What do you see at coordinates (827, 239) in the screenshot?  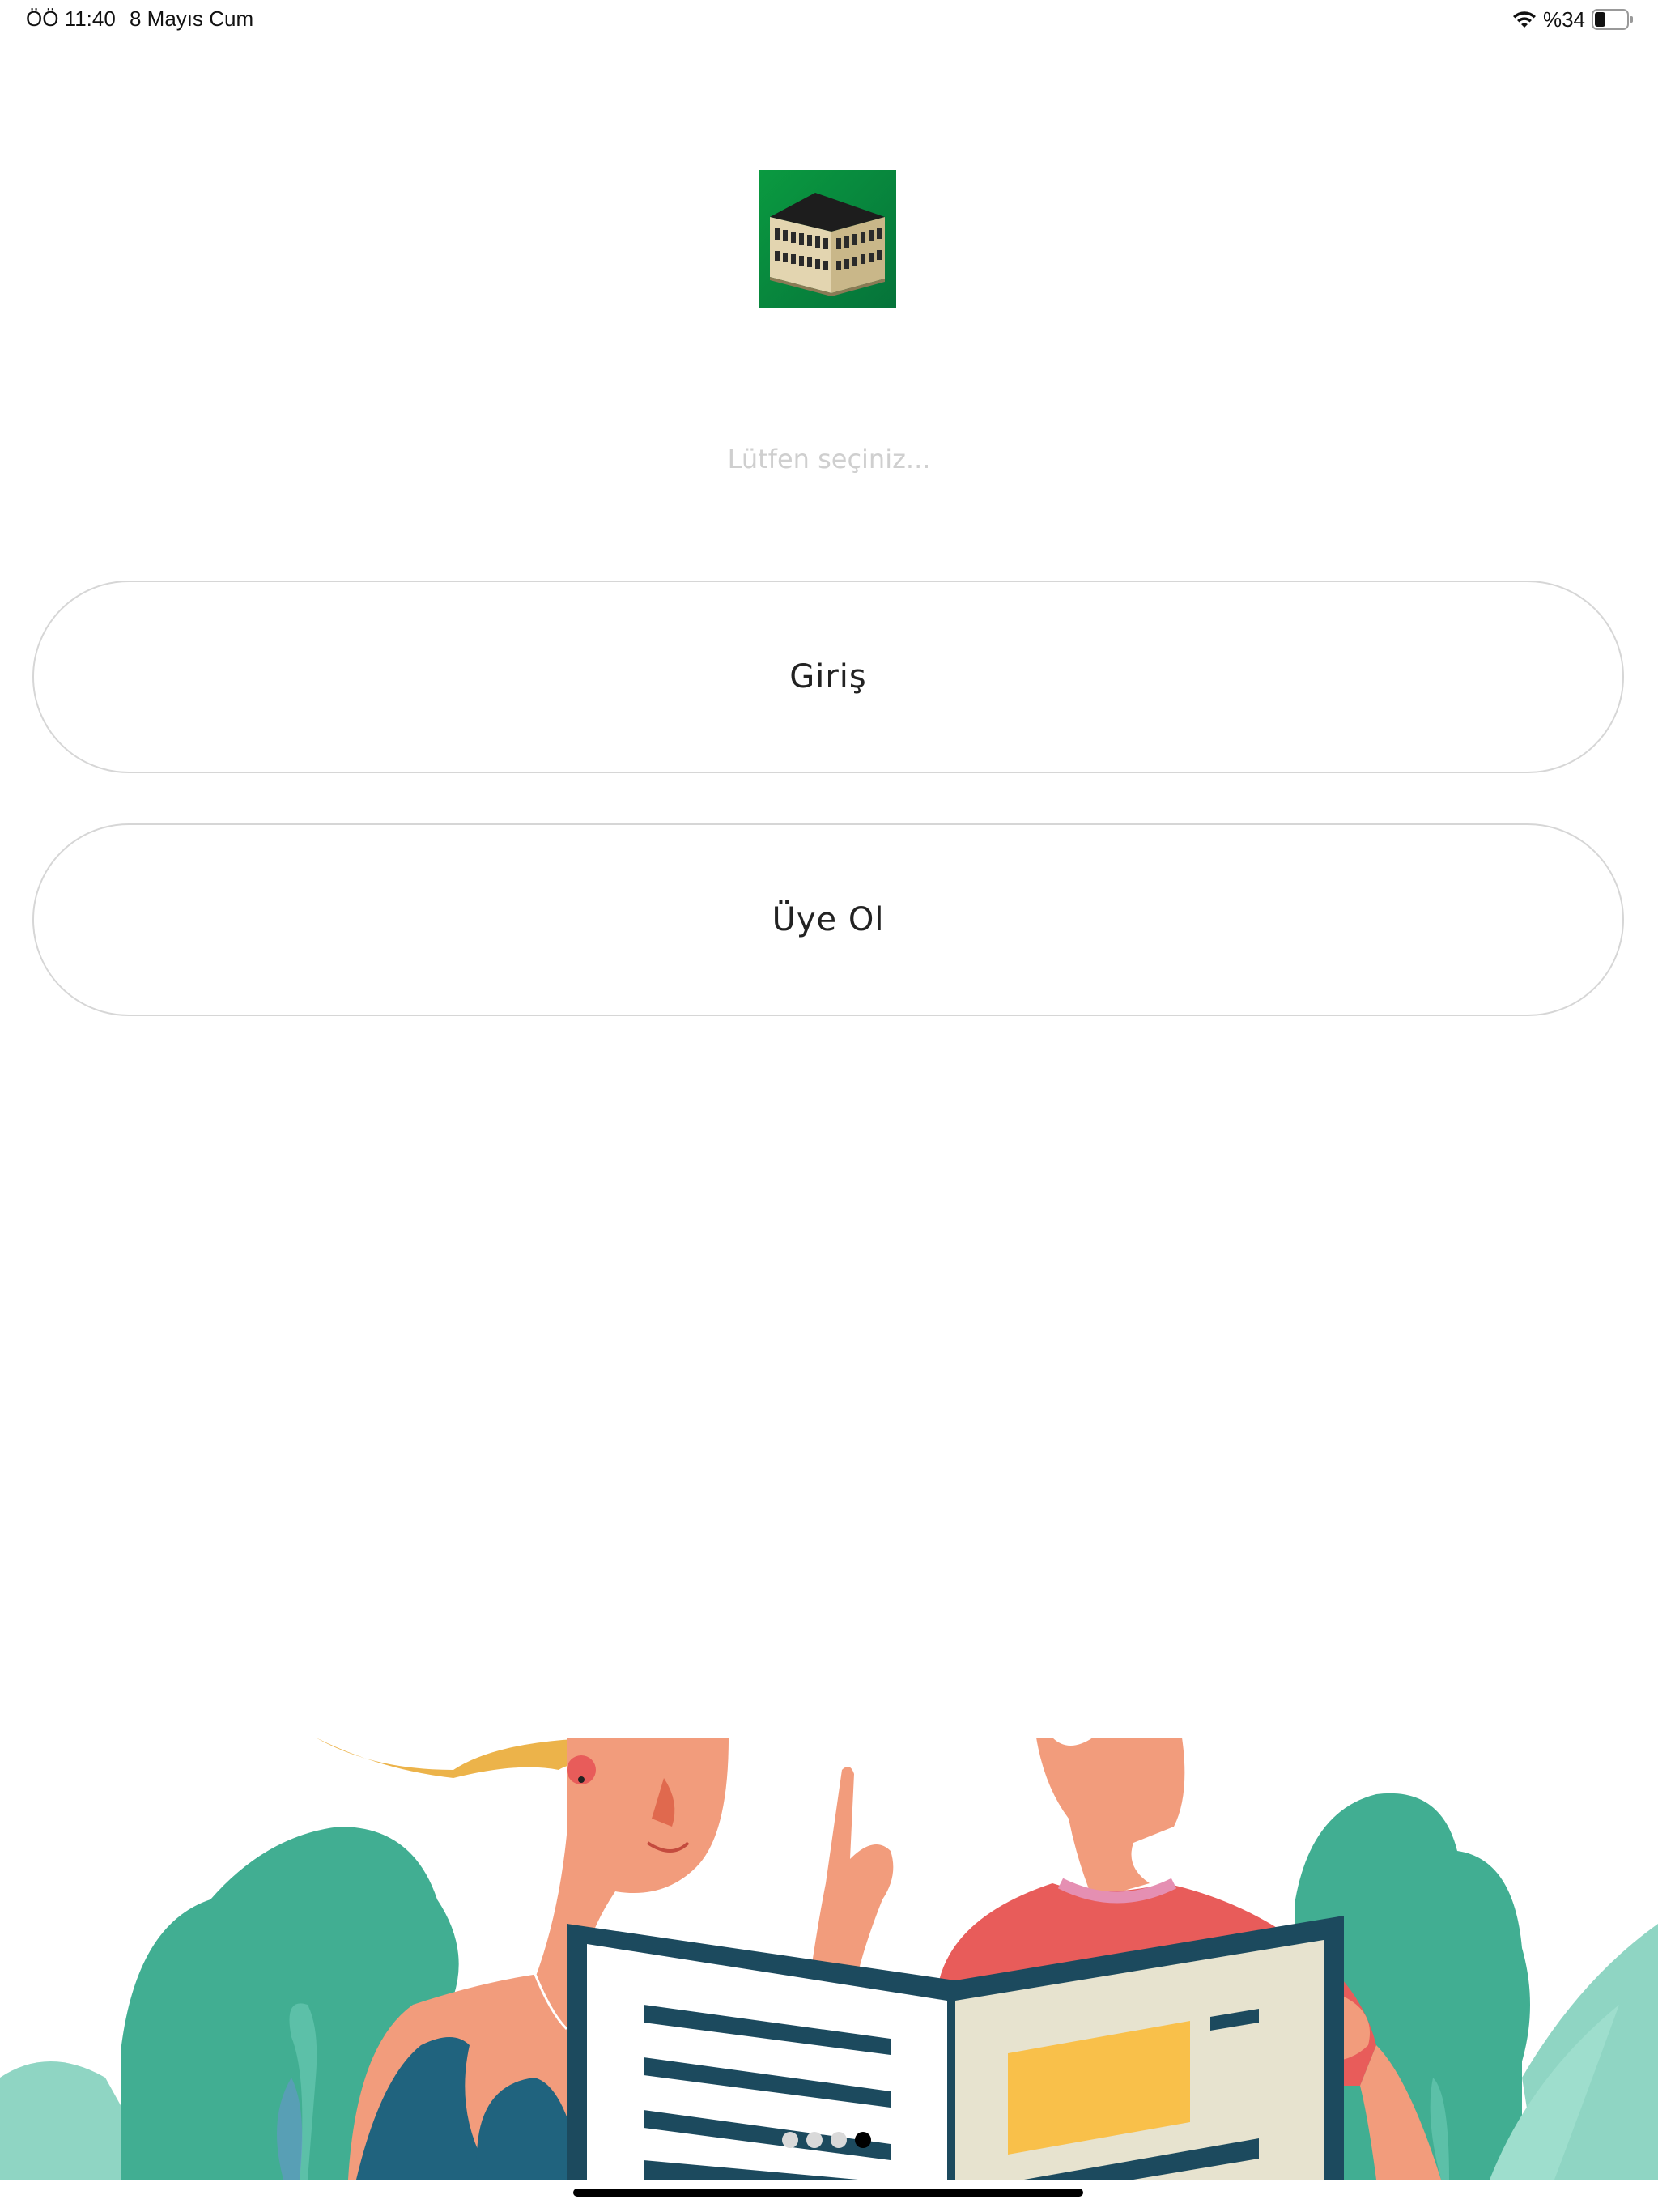 I see `building-logo` at bounding box center [827, 239].